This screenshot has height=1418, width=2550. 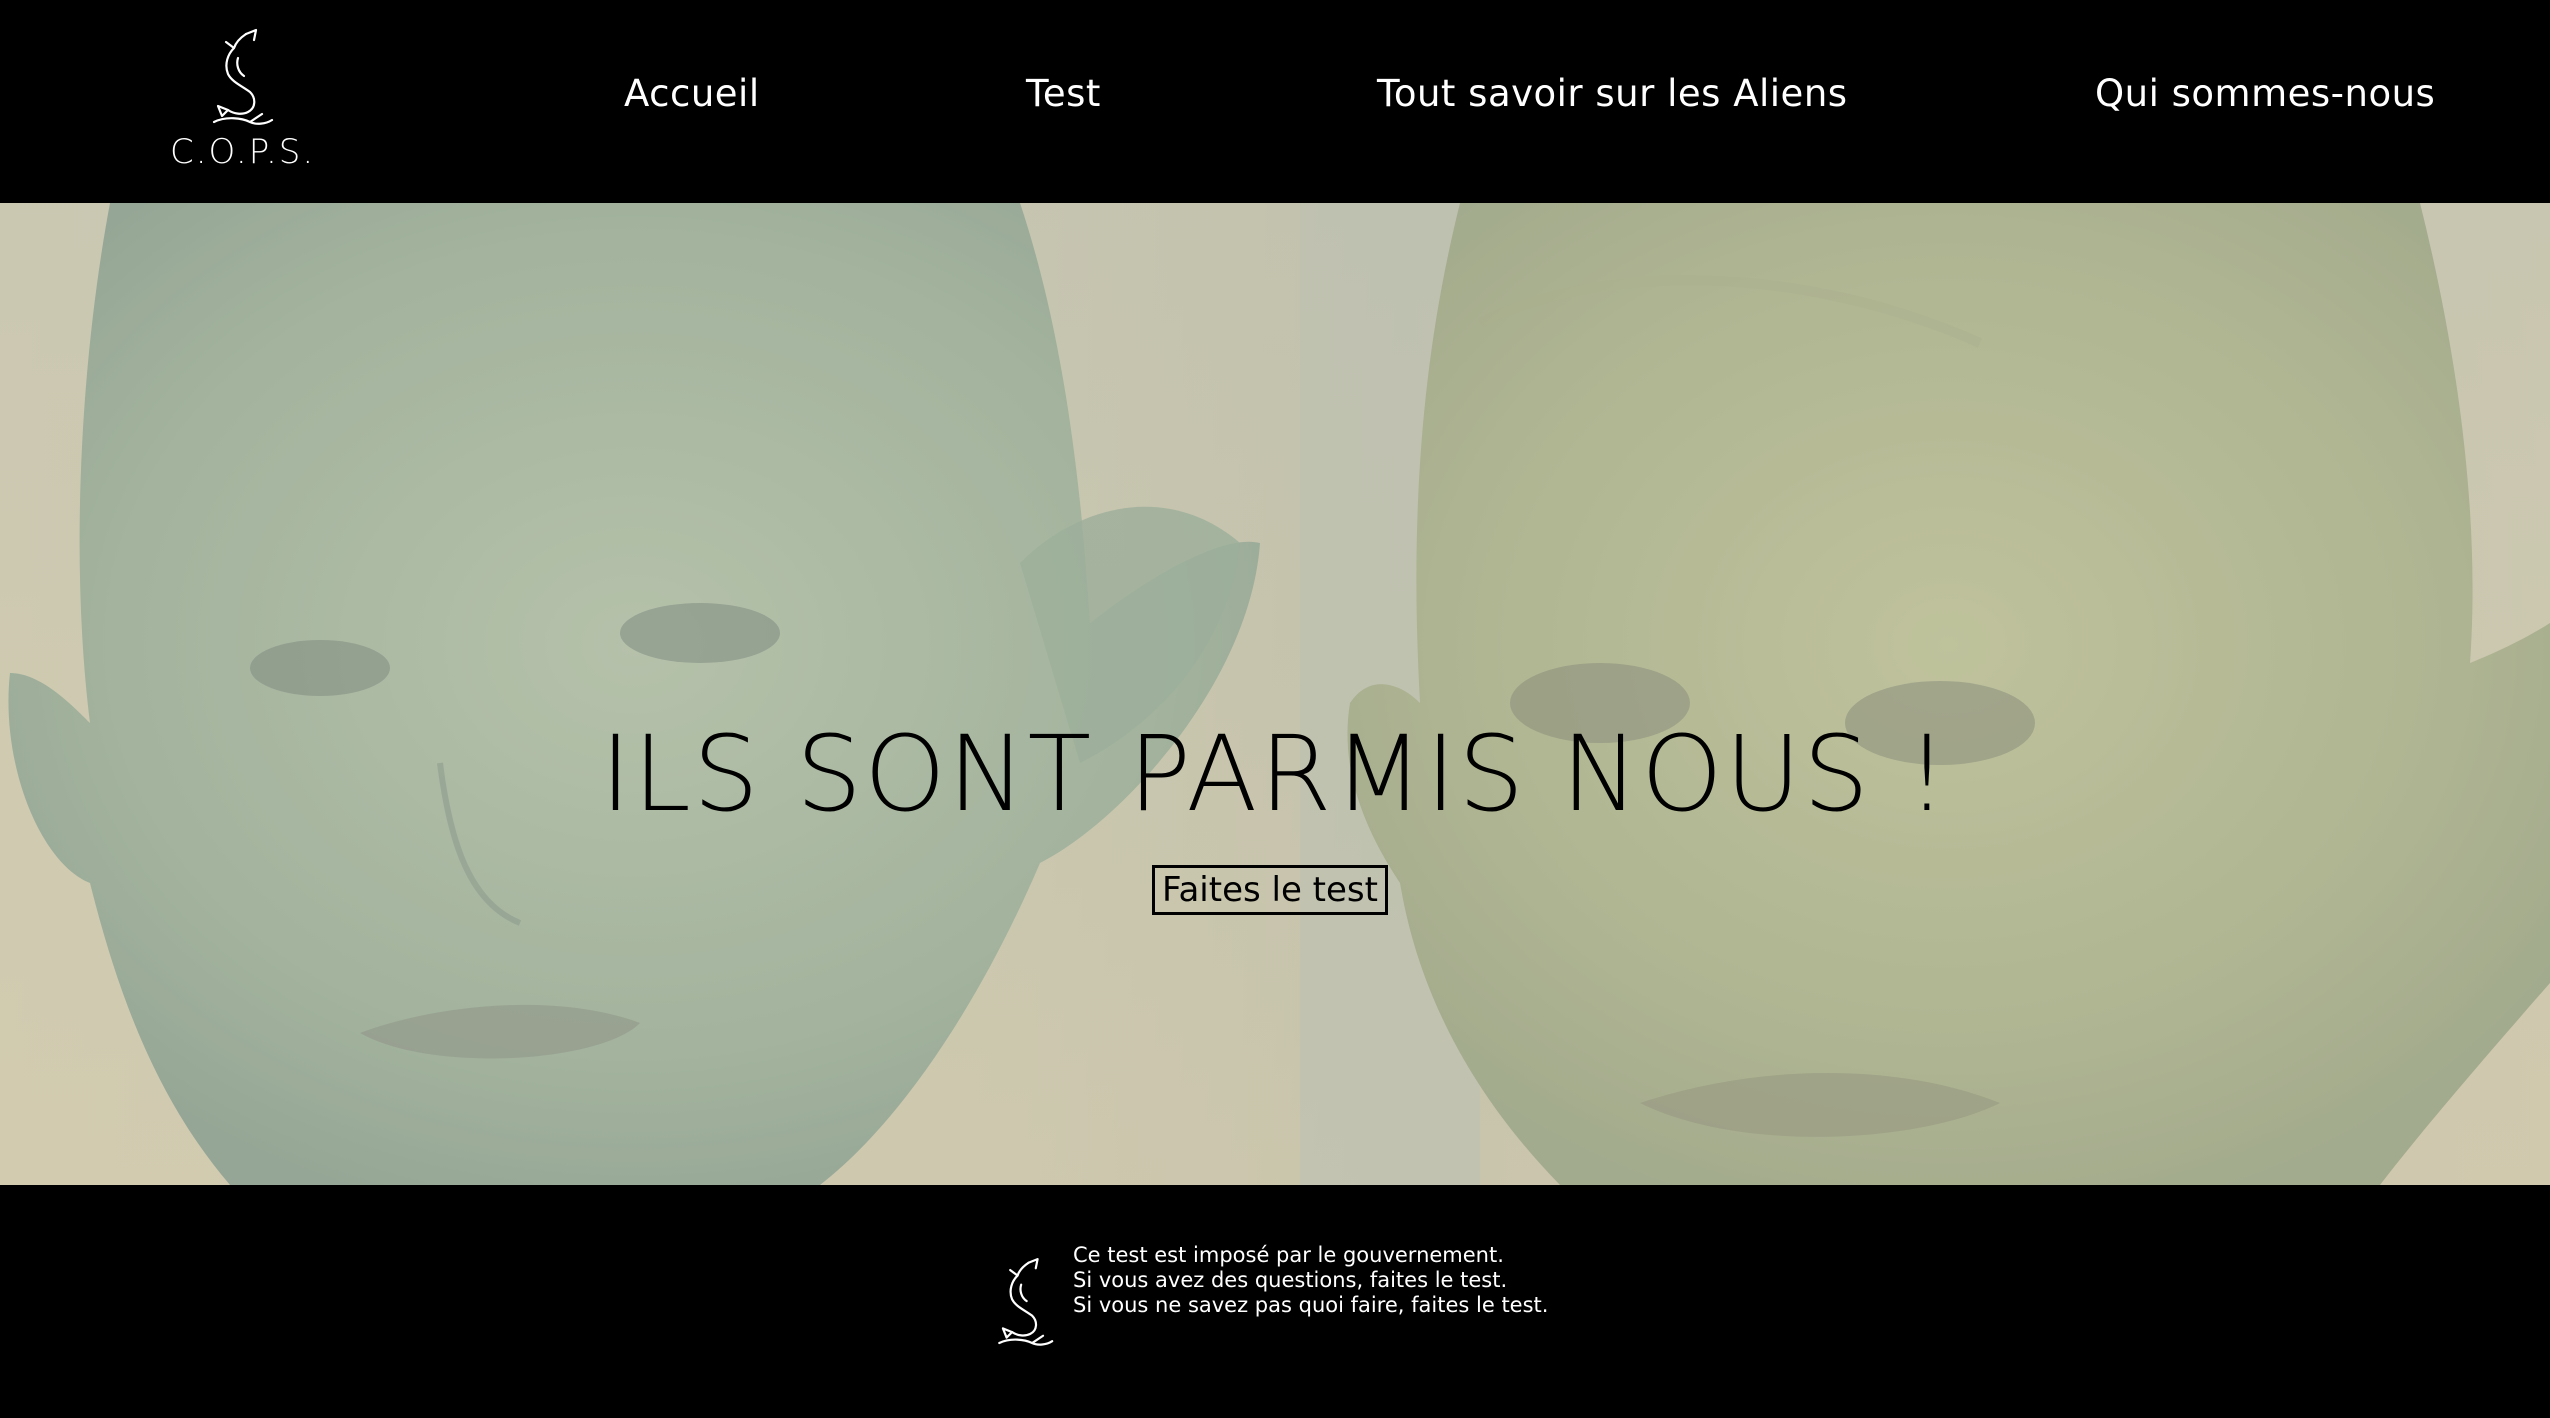 What do you see at coordinates (1275, 774) in the screenshot?
I see `hero-title: ILS SONT PARMIS NOUS !` at bounding box center [1275, 774].